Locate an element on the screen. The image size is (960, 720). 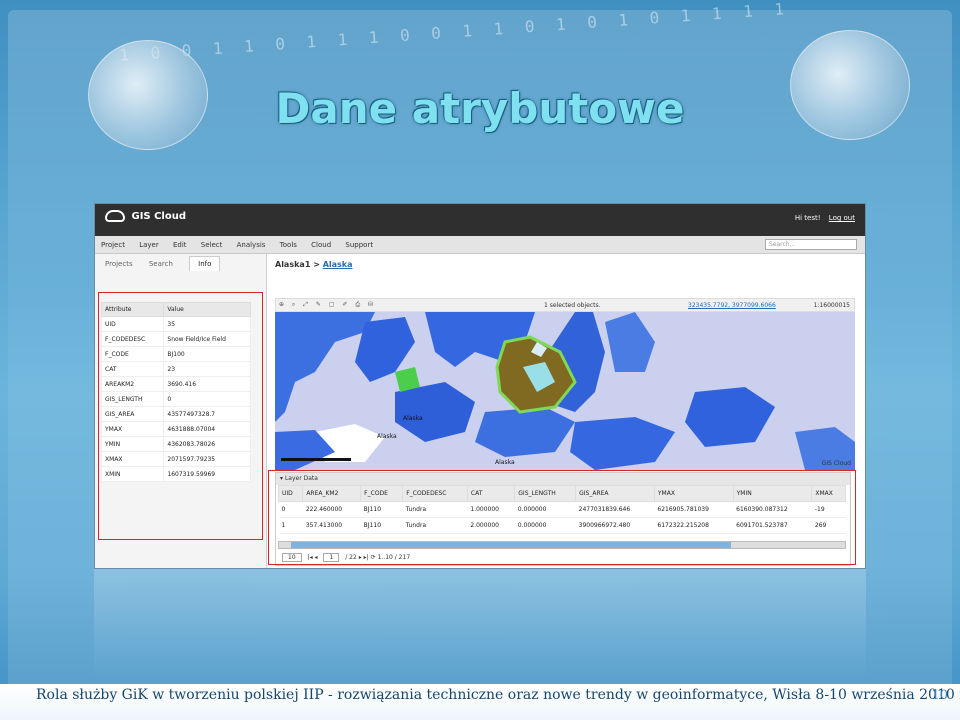
user-greeting: Hi test! Log out is located at coordinates (825, 218).